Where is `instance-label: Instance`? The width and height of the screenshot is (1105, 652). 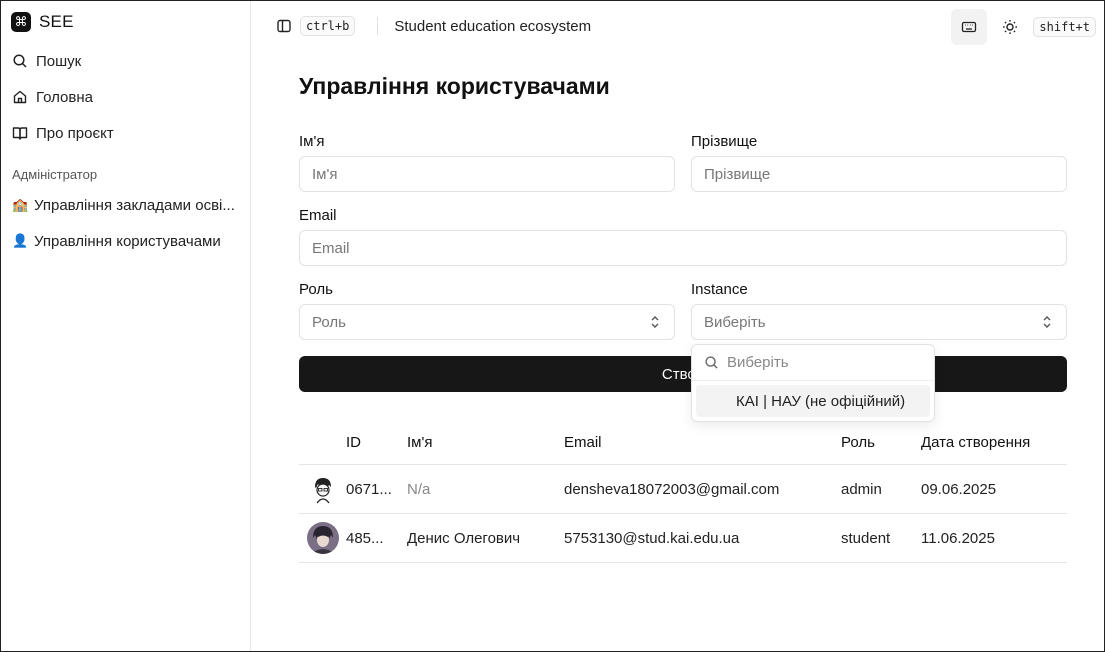
instance-label: Instance is located at coordinates (719, 289).